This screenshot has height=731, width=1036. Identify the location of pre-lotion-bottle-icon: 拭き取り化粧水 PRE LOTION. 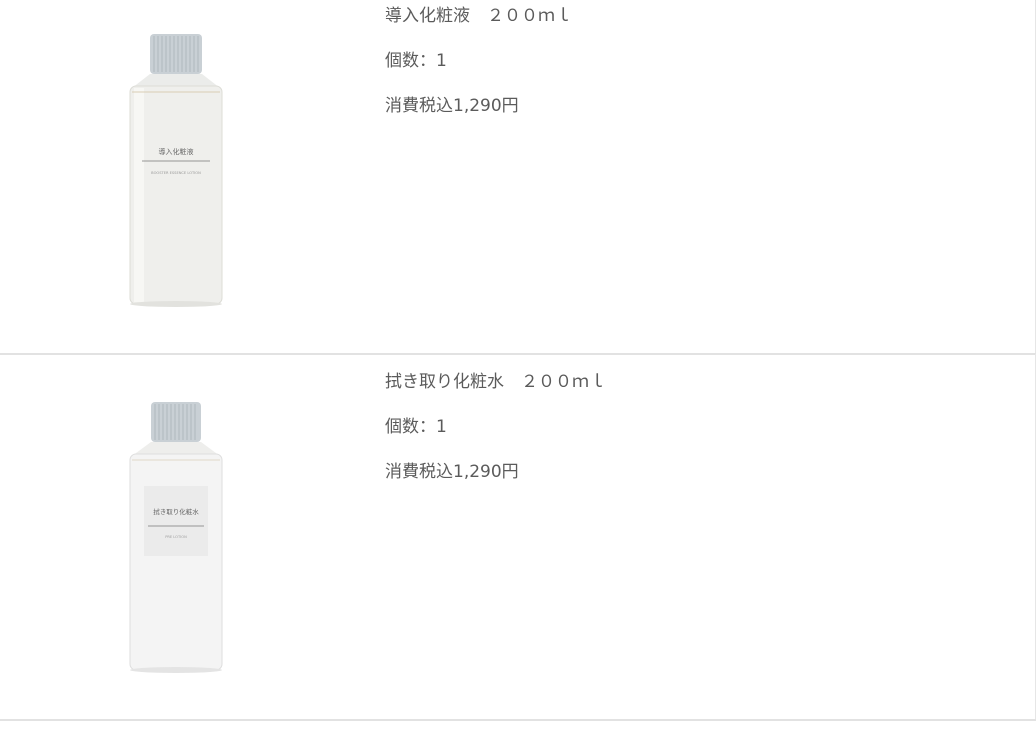
(176, 538).